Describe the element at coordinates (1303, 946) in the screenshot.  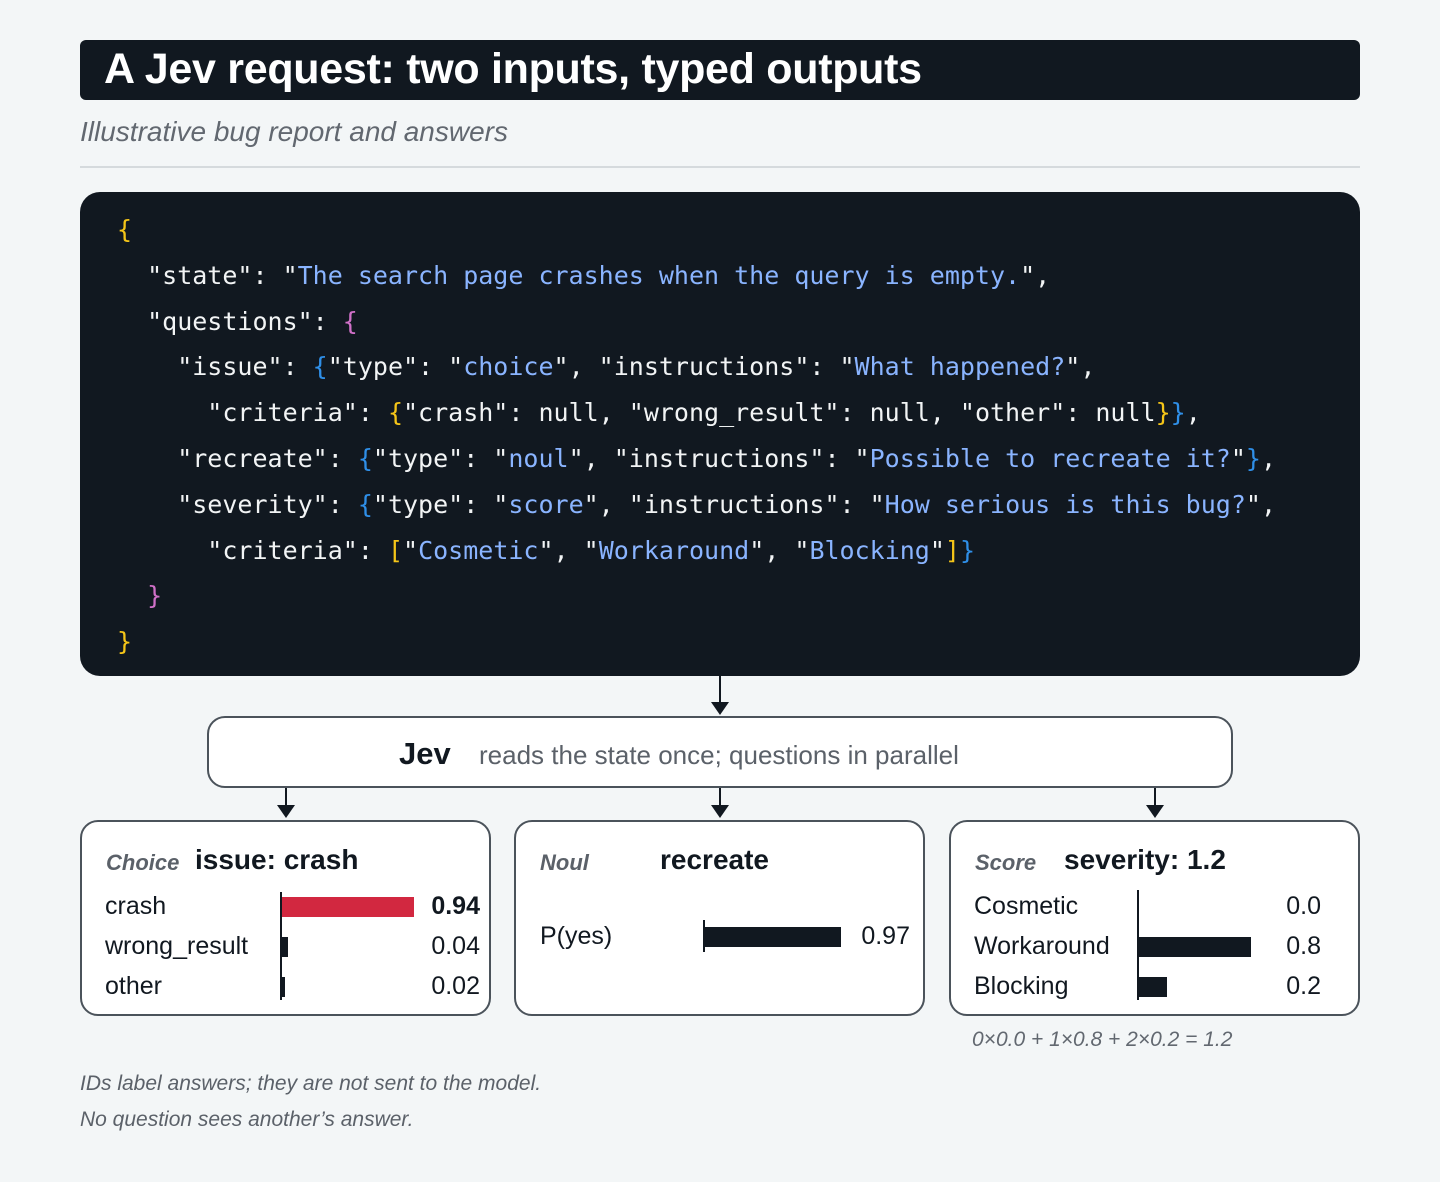
I see `bar-value-label: 0.8` at that location.